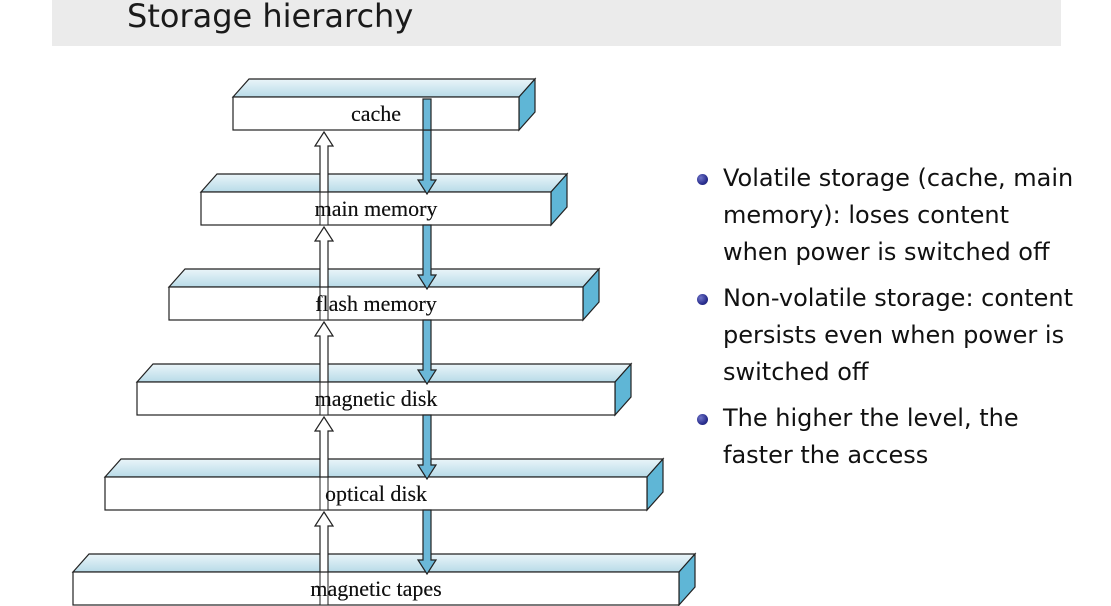 Image resolution: width=1111 pixels, height=606 pixels. What do you see at coordinates (376, 303) in the screenshot?
I see `level-label: flash memory` at bounding box center [376, 303].